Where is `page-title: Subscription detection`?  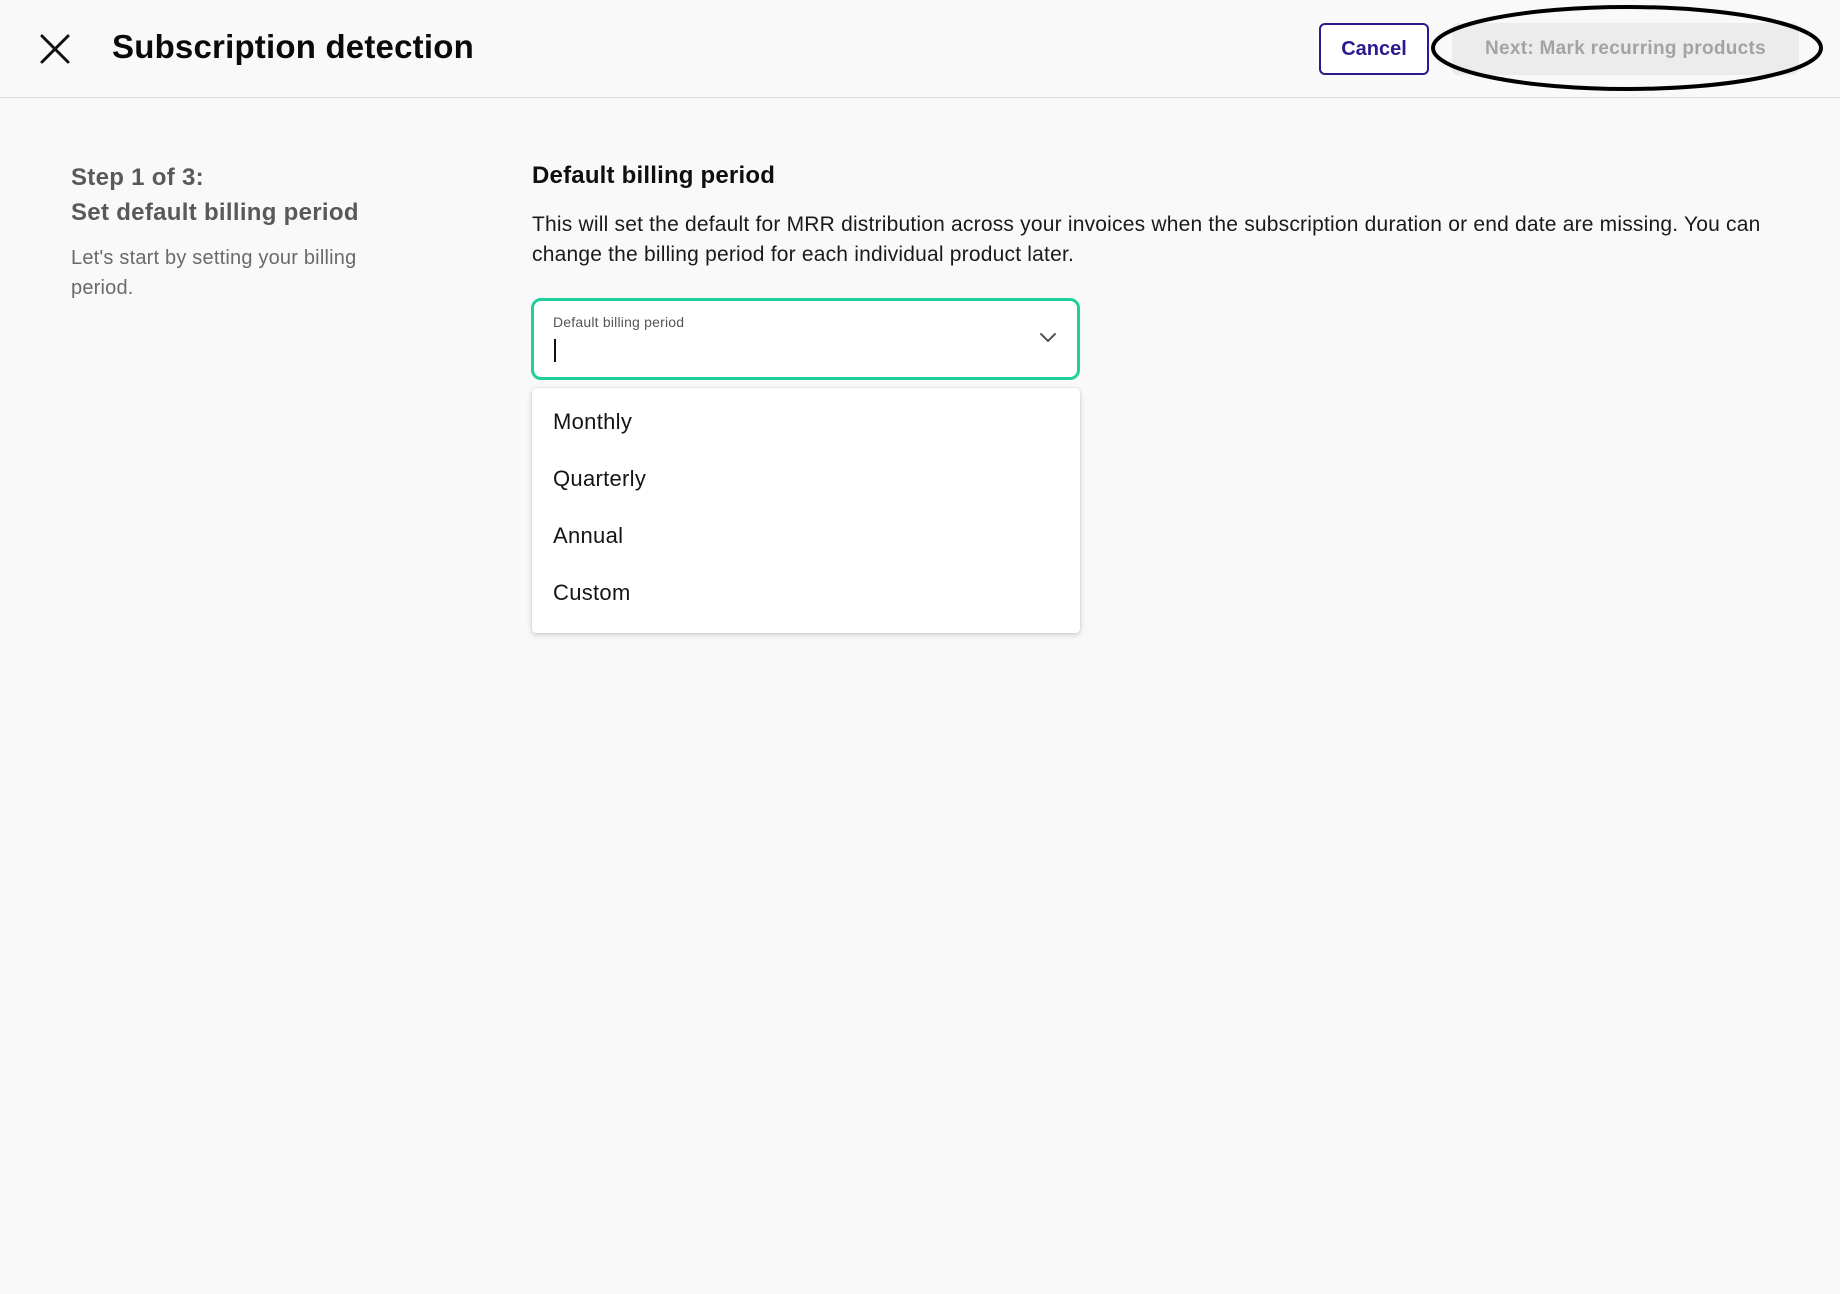
page-title: Subscription detection is located at coordinates (293, 46).